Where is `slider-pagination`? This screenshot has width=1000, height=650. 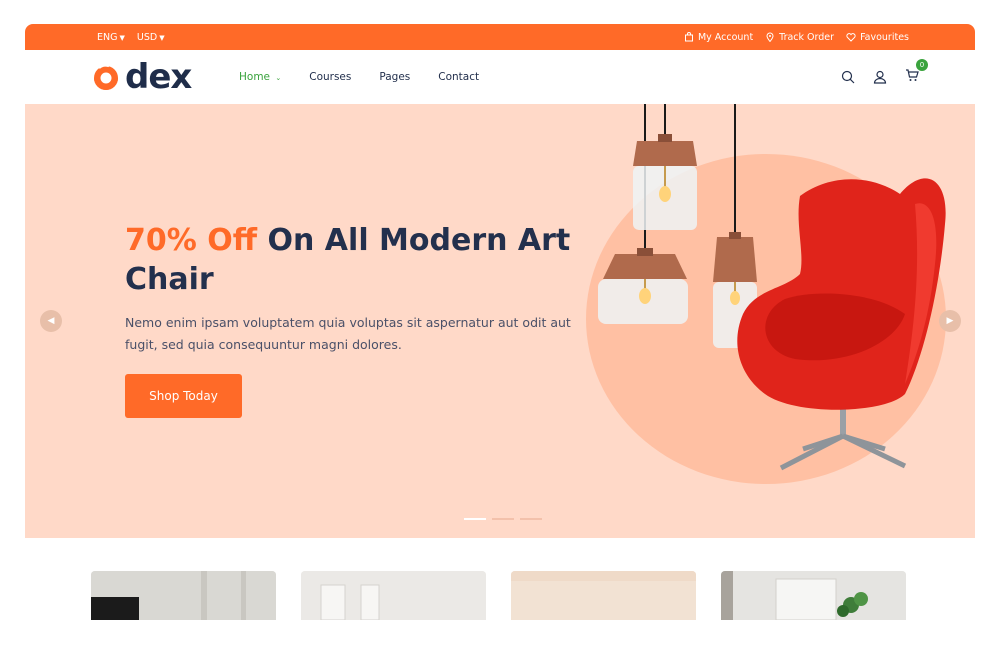
slider-pagination is located at coordinates (503, 519).